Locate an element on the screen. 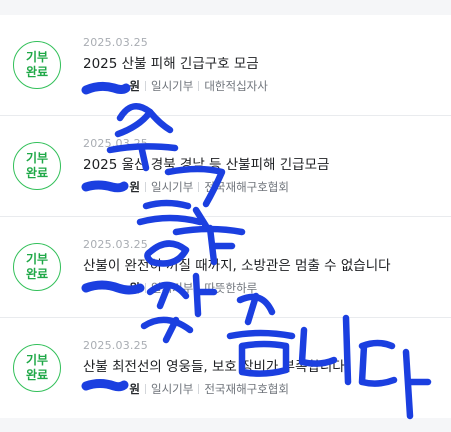  campaign-title: 2025 울산 경북 경남 등 산불피해 긴급모금 is located at coordinates (263, 163).